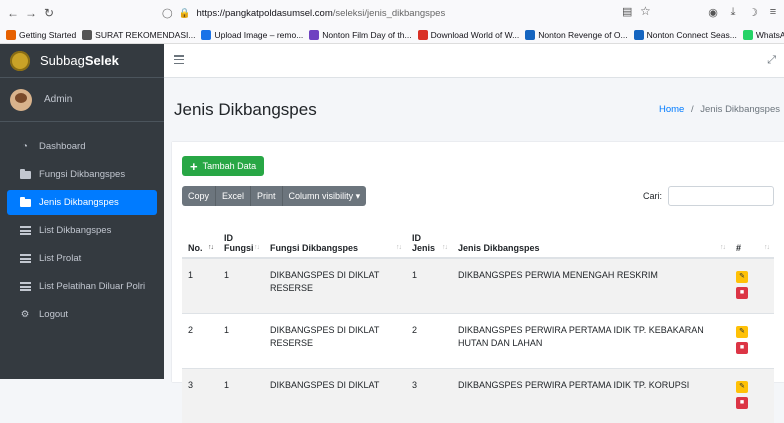  Describe the element at coordinates (752, 236) in the screenshot. I see `header-action: #↑↓` at that location.